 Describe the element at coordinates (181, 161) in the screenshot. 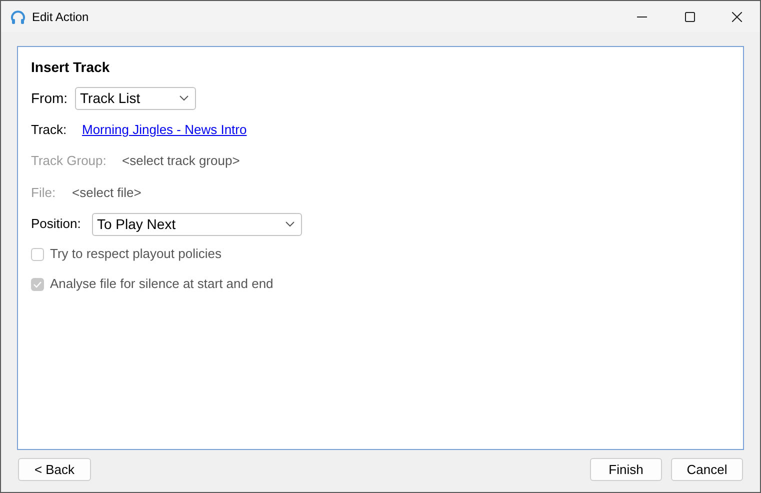

I see `track-group-value: <select track group>` at that location.